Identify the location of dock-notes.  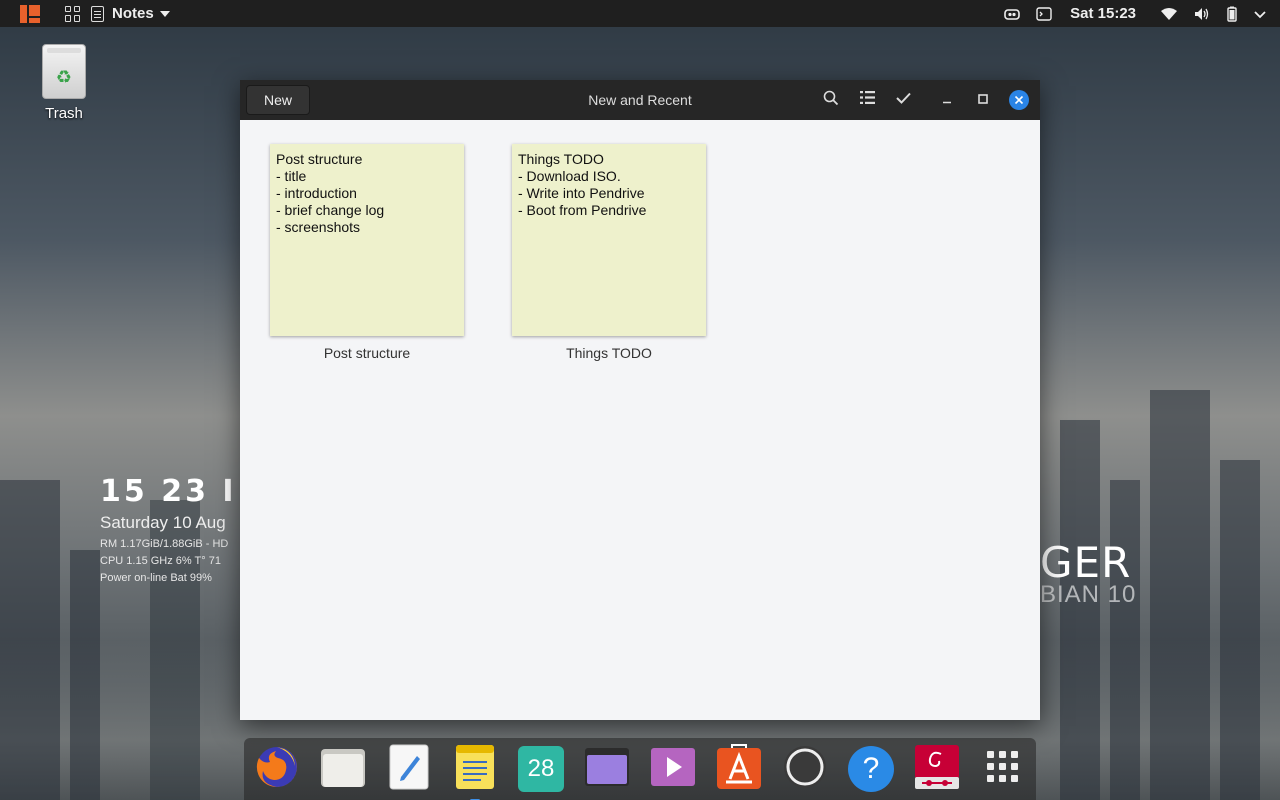
(475, 772).